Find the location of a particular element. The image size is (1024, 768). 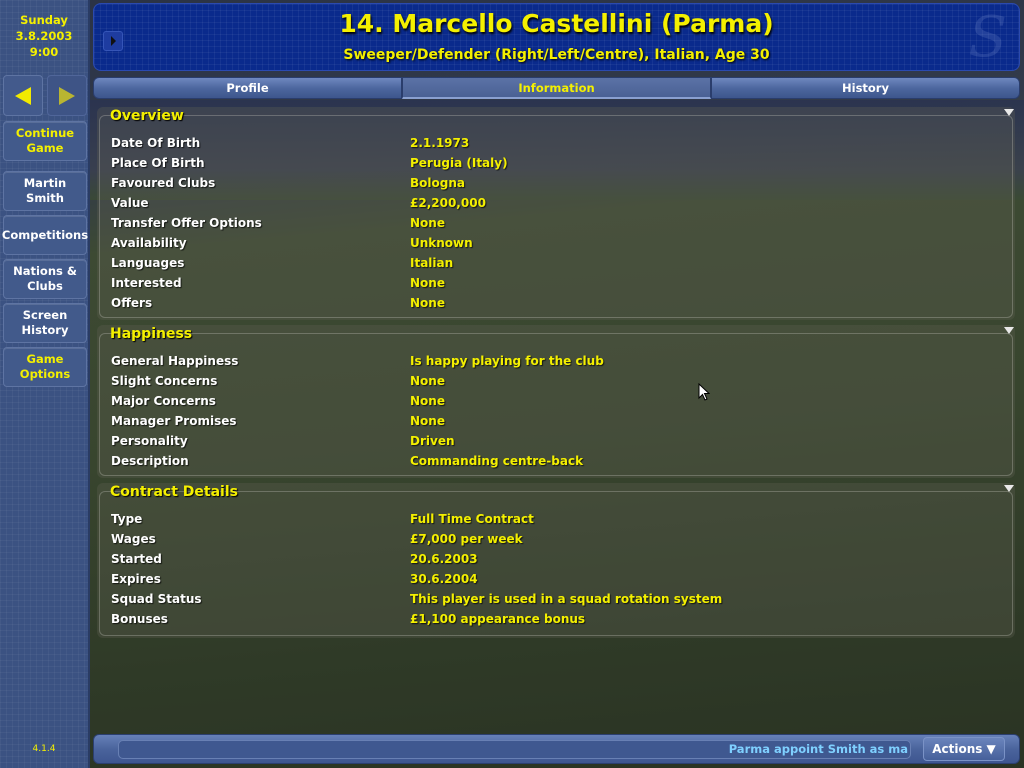

row-label: Place Of Birth is located at coordinates (158, 163).